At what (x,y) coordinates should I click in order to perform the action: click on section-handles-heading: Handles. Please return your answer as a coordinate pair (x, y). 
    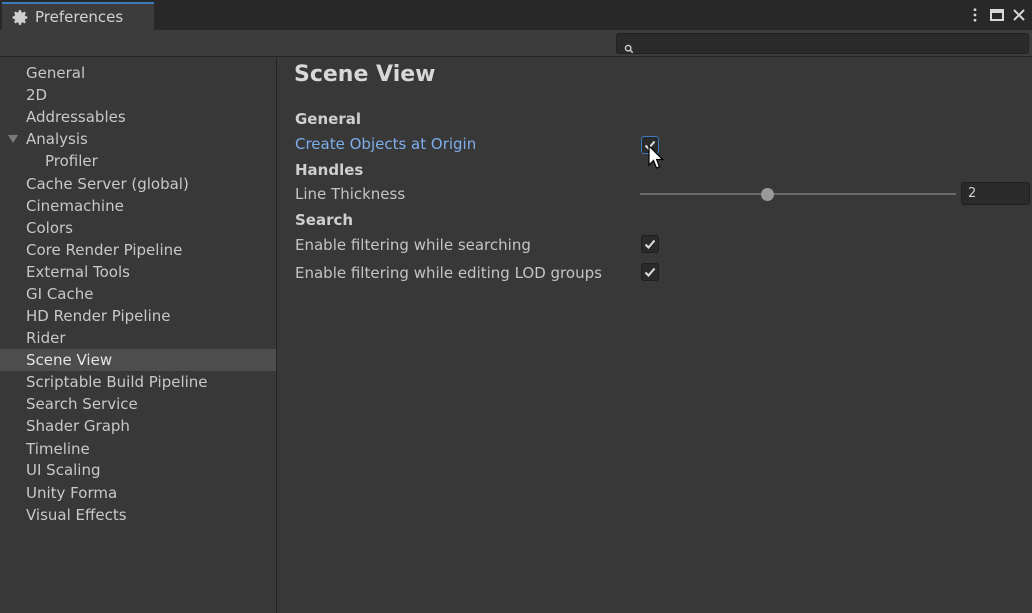
    Looking at the image, I should click on (329, 170).